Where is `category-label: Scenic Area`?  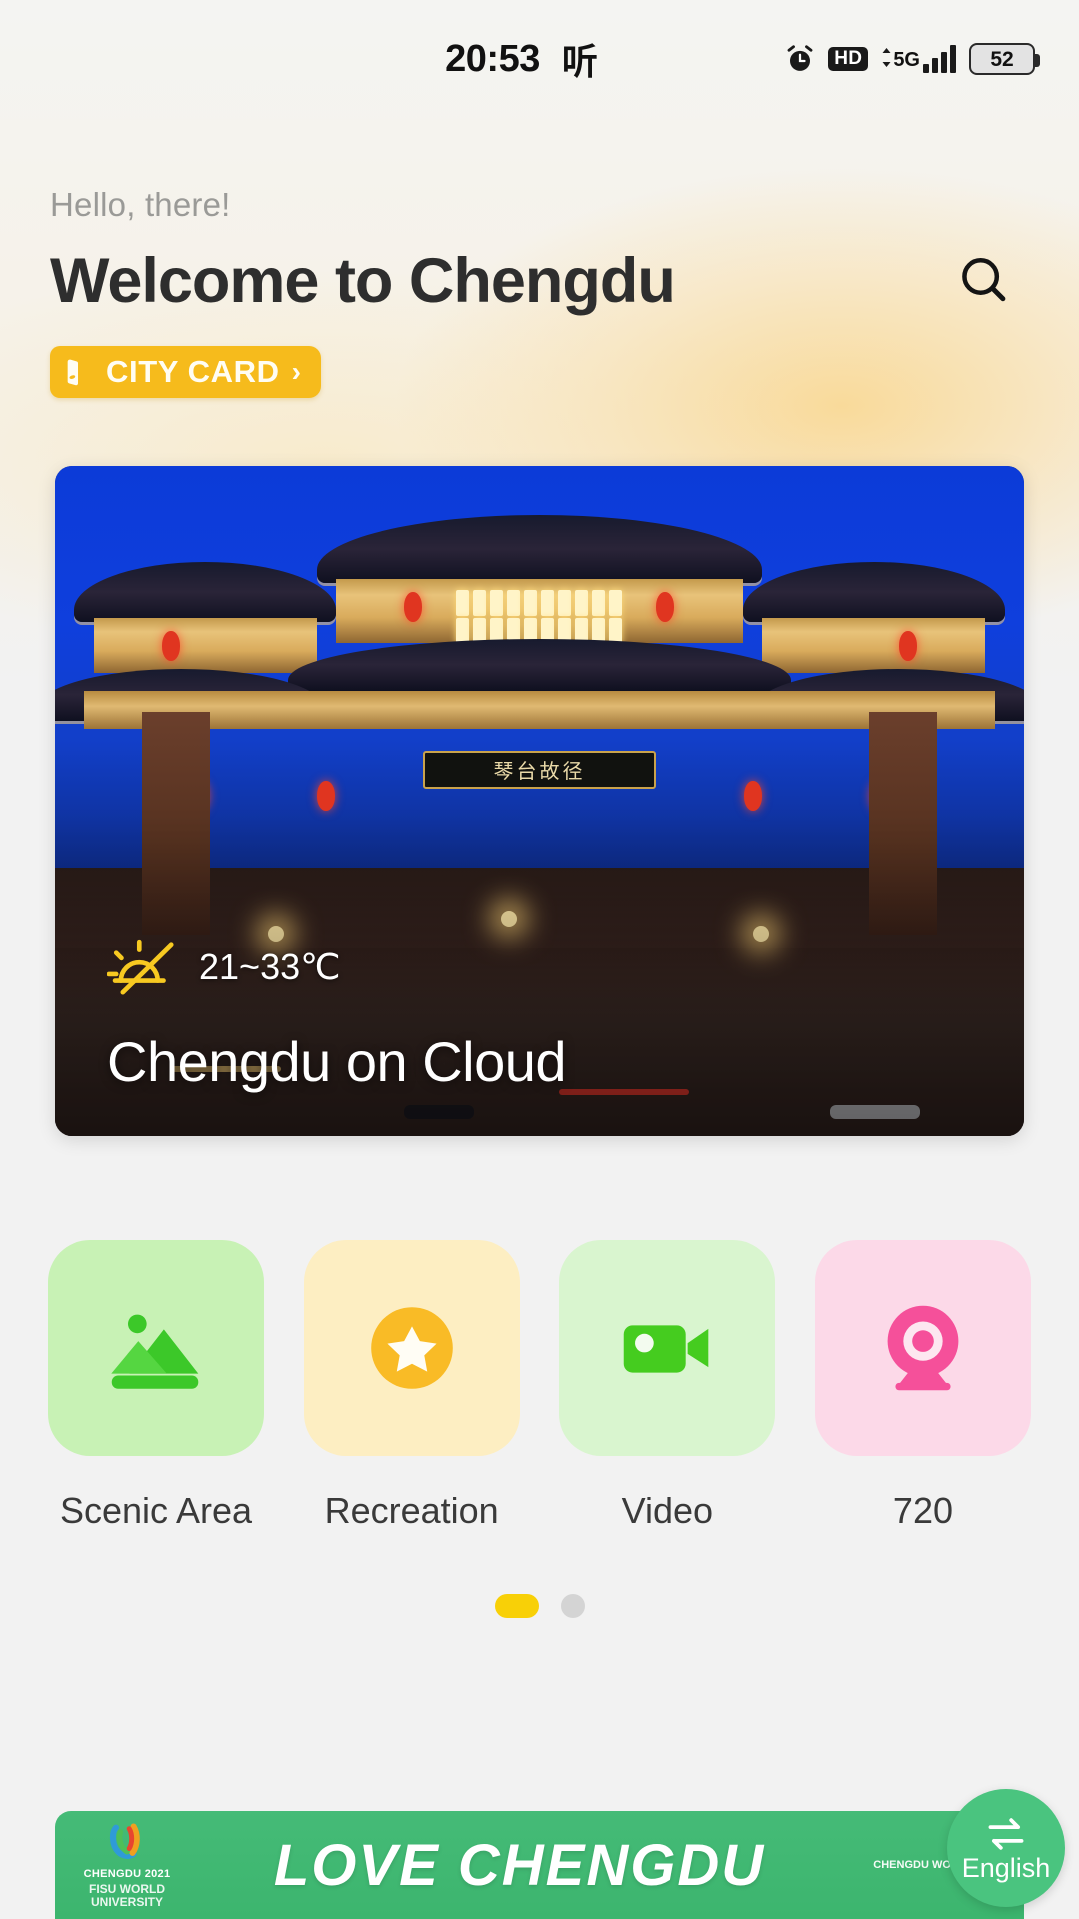 category-label: Scenic Area is located at coordinates (156, 1510).